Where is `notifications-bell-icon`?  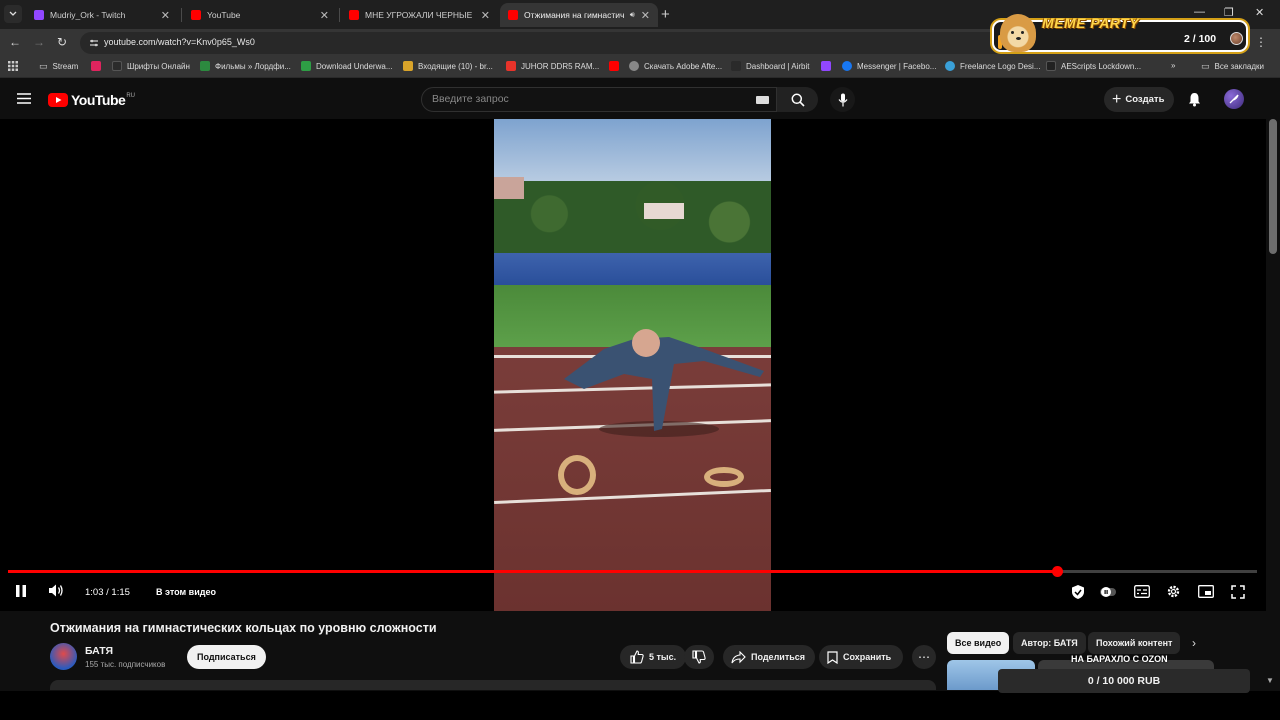
notifications-bell-icon is located at coordinates (1194, 99).